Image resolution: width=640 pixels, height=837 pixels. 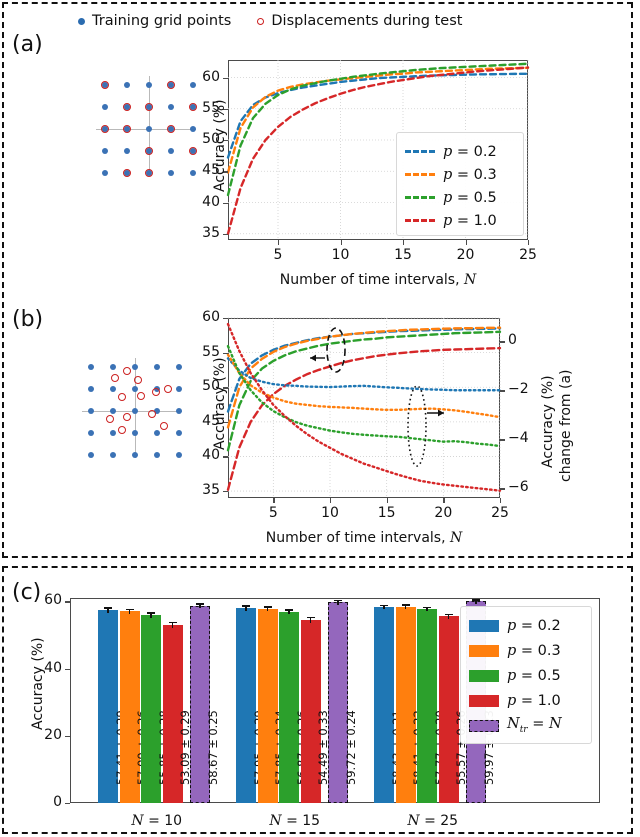 I want to click on y-tick-label: 40, so click(x=211, y=201).